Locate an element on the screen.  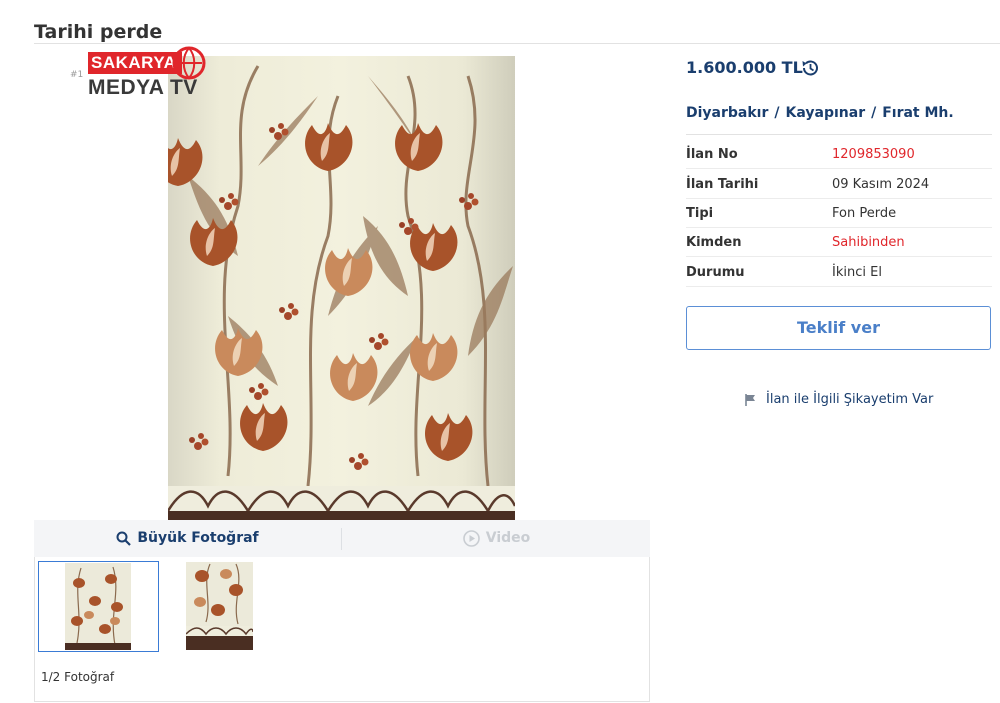
detail-value: Fon Perde is located at coordinates (864, 213).